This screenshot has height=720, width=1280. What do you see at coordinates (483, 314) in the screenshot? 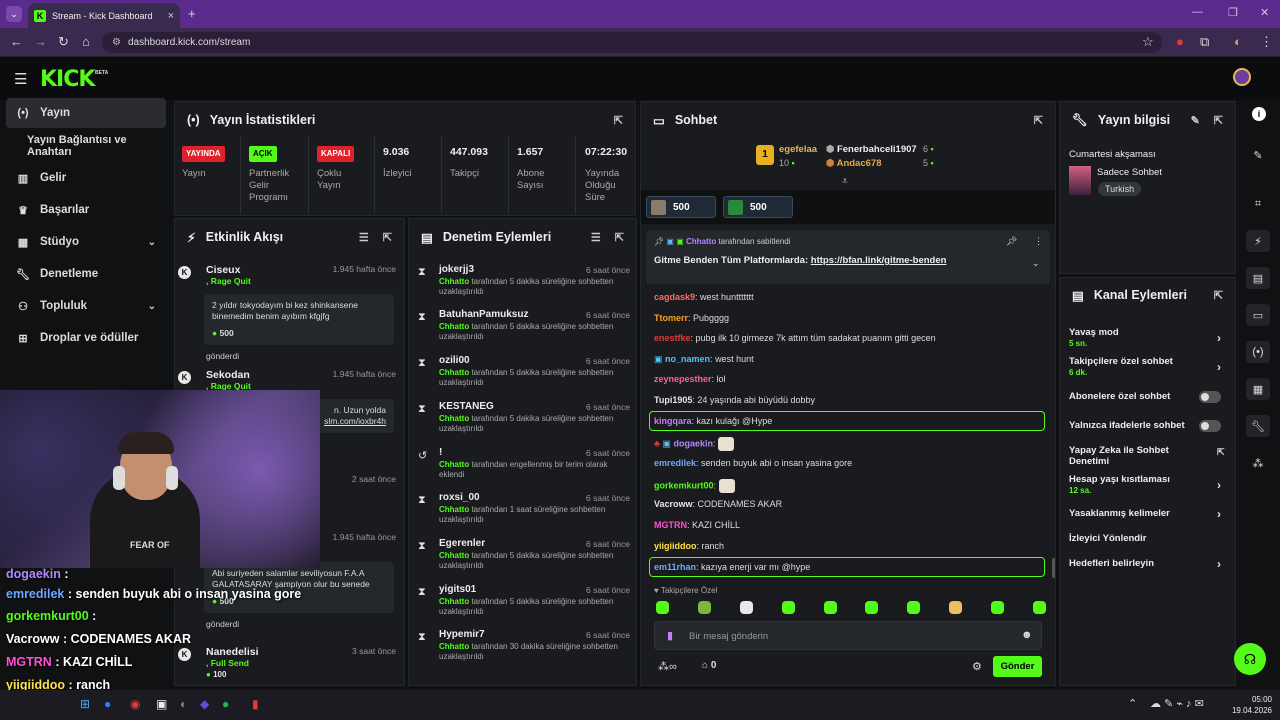
I see `mod-target: BatuhanPamuksuz` at bounding box center [483, 314].